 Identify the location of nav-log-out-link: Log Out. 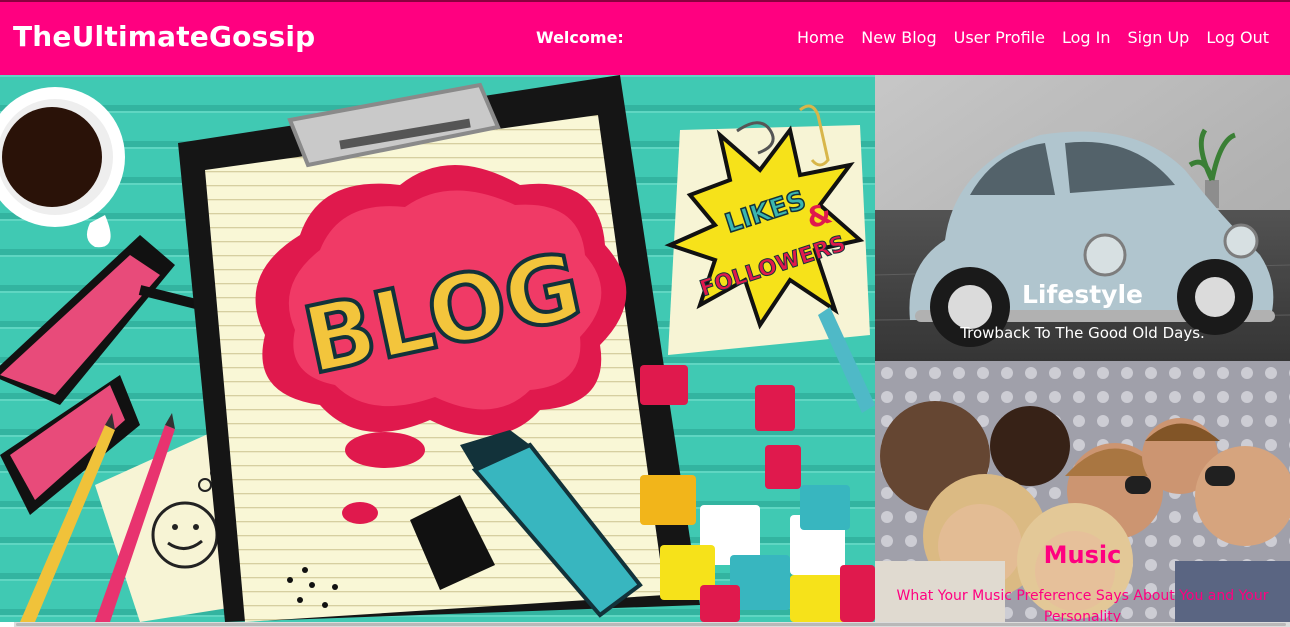
(1237, 37).